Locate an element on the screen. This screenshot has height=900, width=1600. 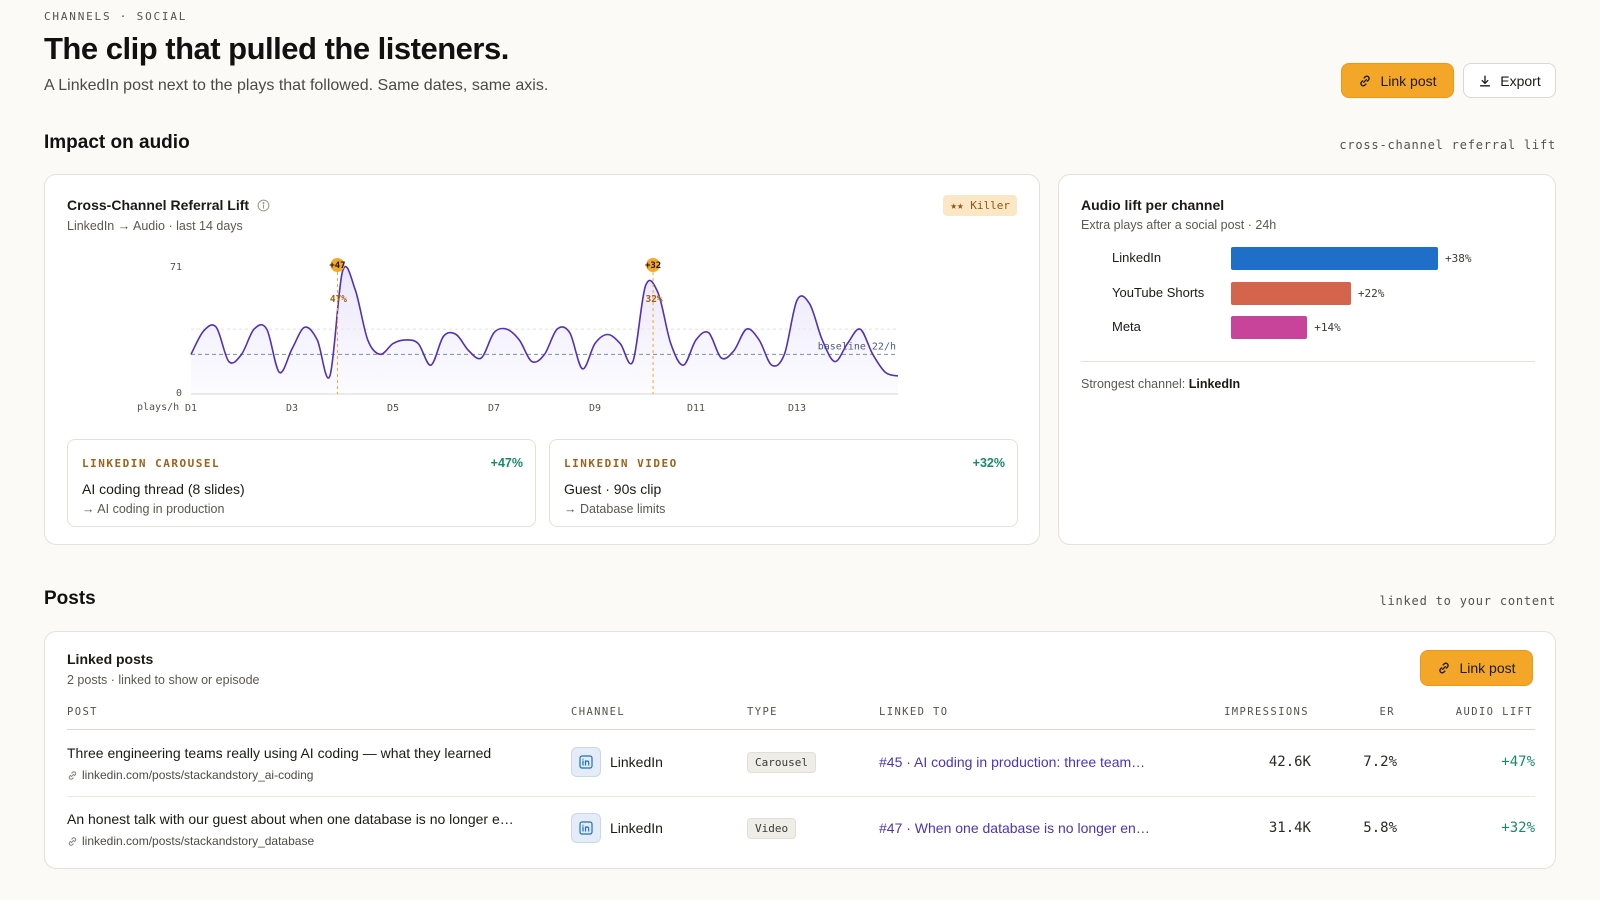
y-tick-max: 71 is located at coordinates (176, 267).